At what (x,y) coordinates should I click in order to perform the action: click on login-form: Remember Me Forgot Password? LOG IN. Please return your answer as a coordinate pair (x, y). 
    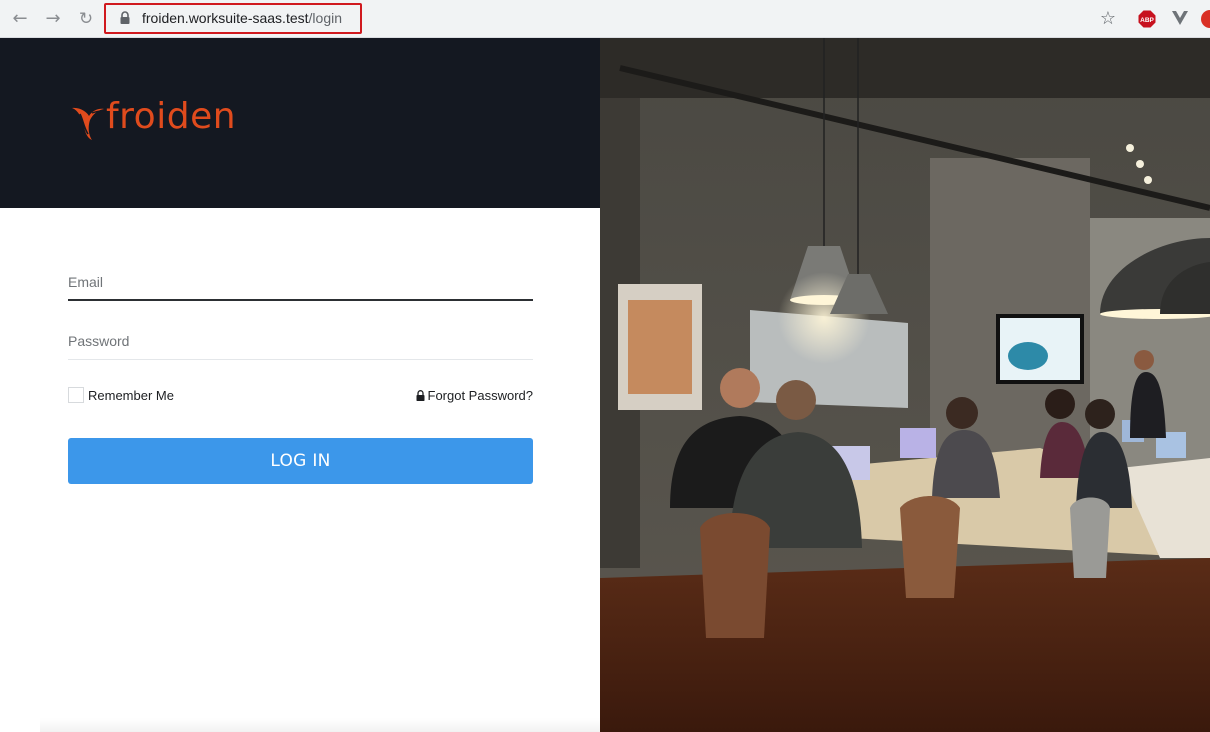
    Looking at the image, I should click on (300, 374).